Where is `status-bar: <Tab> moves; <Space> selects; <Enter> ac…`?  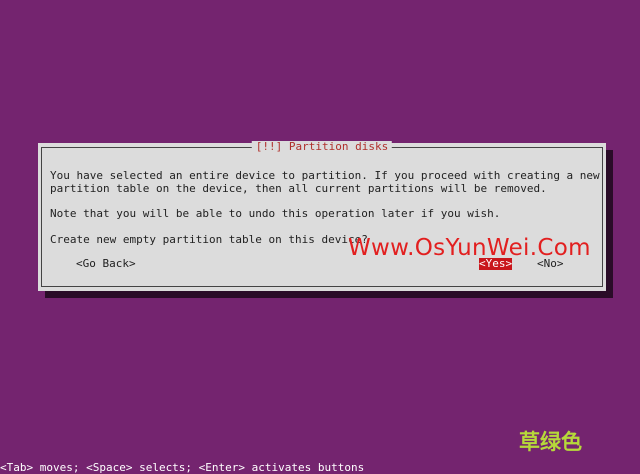 status-bar: <Tab> moves; <Space> selects; <Enter> ac… is located at coordinates (182, 467).